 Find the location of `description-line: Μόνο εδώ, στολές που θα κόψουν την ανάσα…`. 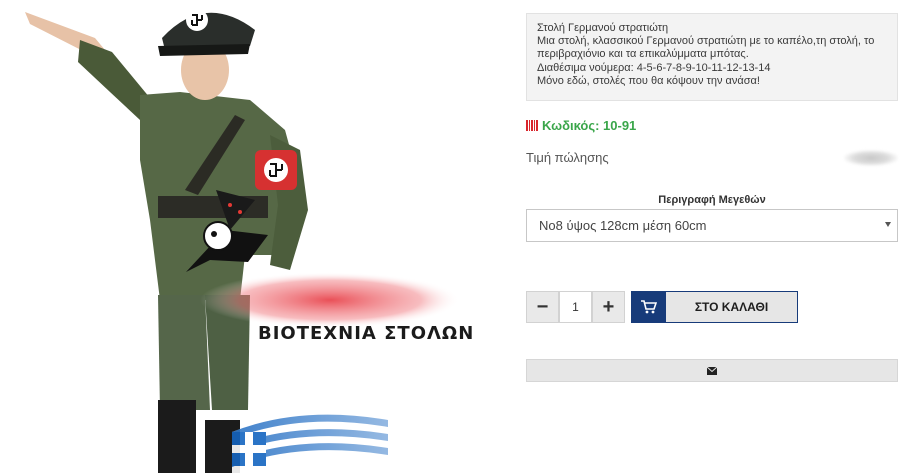

description-line: Μόνο εδώ, στολές που θα κόψουν την ανάσα… is located at coordinates (648, 80).